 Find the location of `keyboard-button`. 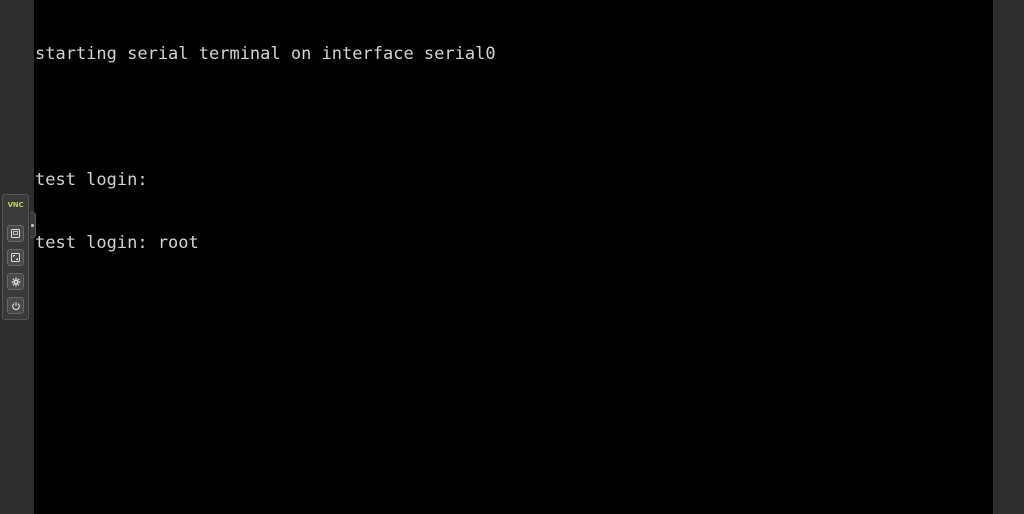

keyboard-button is located at coordinates (15, 233).